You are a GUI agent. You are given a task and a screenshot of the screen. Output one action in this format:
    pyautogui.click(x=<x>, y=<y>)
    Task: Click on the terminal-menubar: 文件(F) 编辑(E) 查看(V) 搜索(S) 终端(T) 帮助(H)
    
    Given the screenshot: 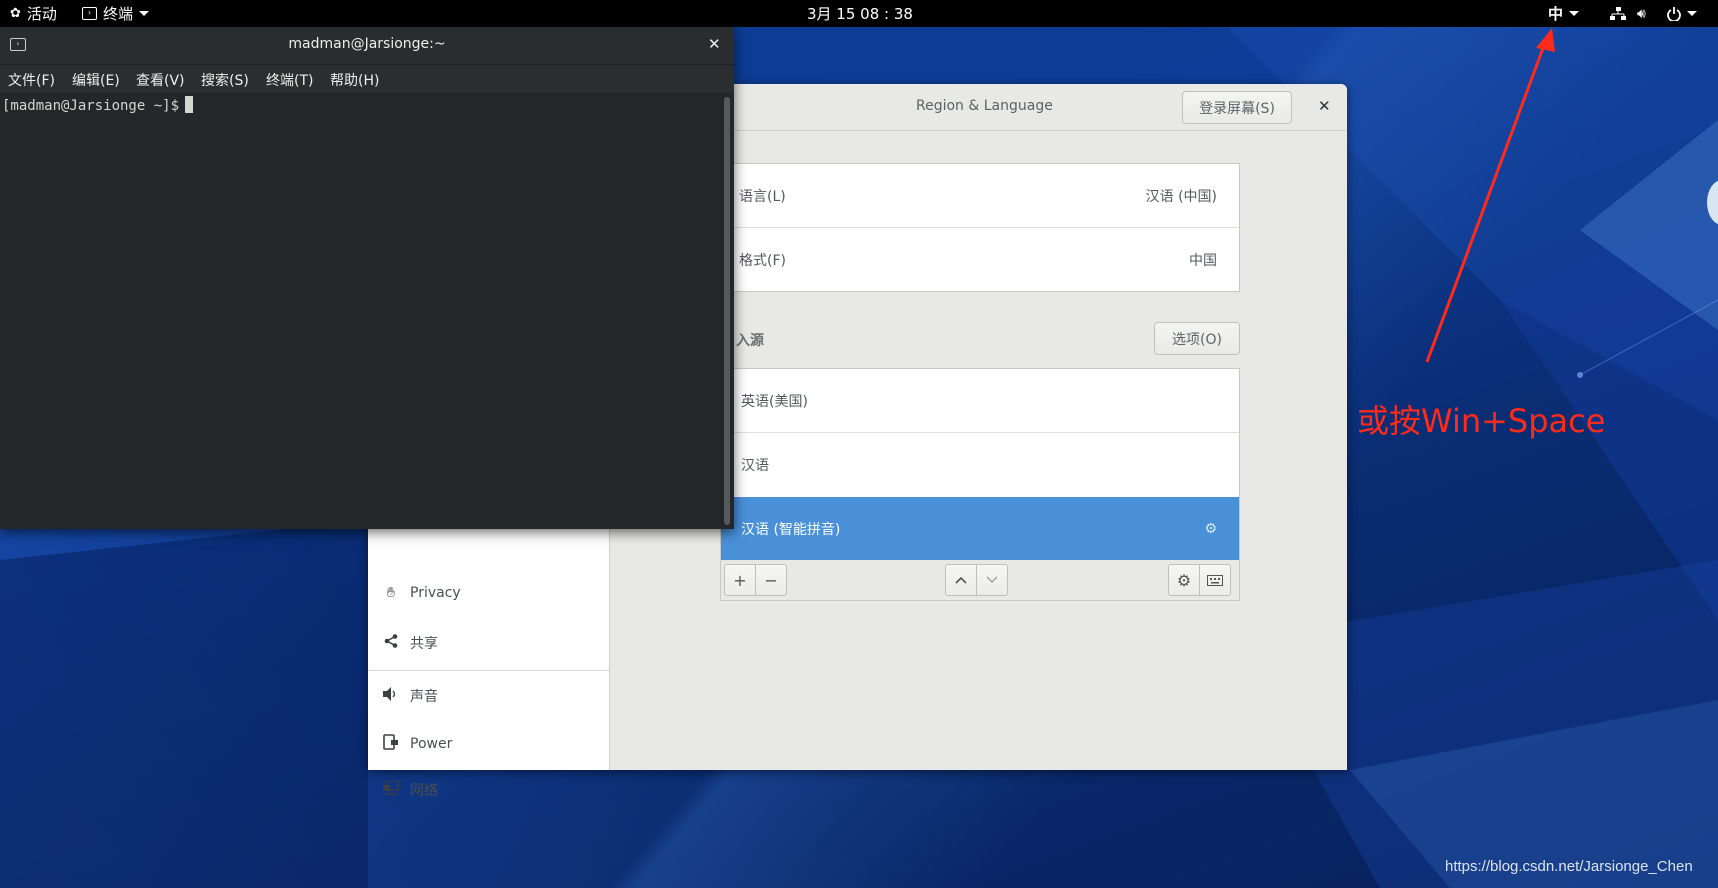 What is the action you would take?
    pyautogui.click(x=367, y=79)
    